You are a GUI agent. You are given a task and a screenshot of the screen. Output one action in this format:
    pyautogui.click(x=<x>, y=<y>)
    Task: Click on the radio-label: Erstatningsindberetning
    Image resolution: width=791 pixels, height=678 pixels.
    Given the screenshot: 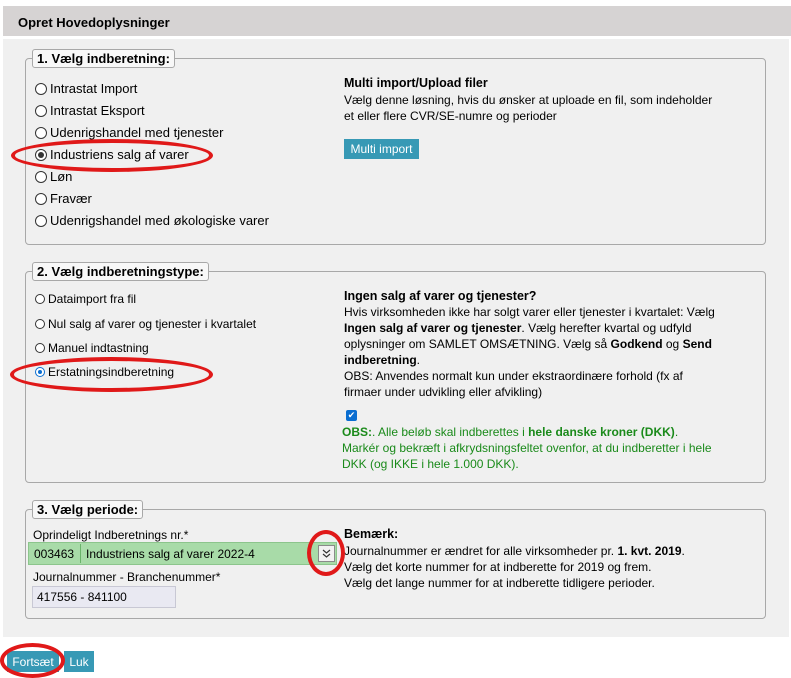 What is the action you would take?
    pyautogui.click(x=111, y=372)
    